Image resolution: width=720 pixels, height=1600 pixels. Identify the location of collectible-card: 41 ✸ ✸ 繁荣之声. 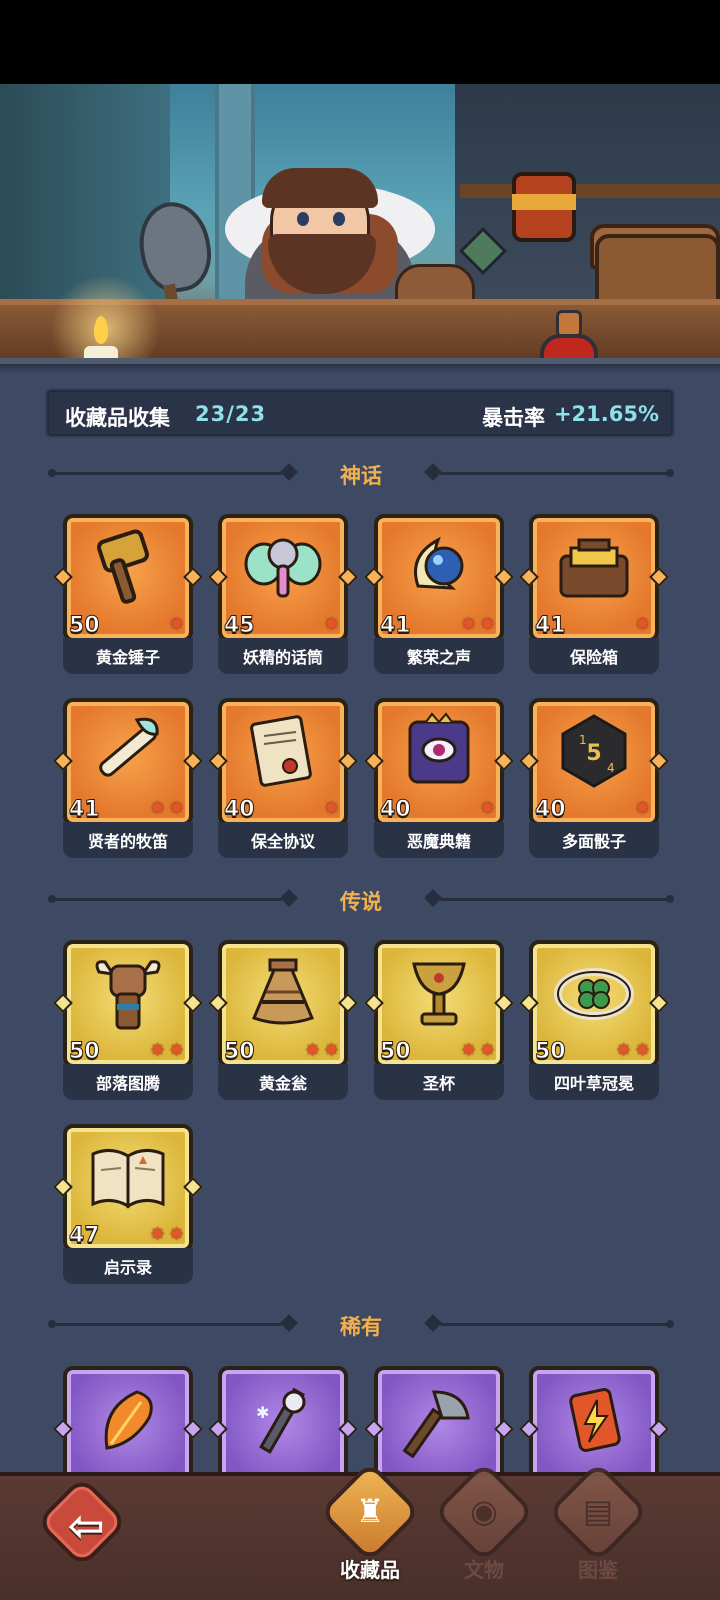
(439, 594).